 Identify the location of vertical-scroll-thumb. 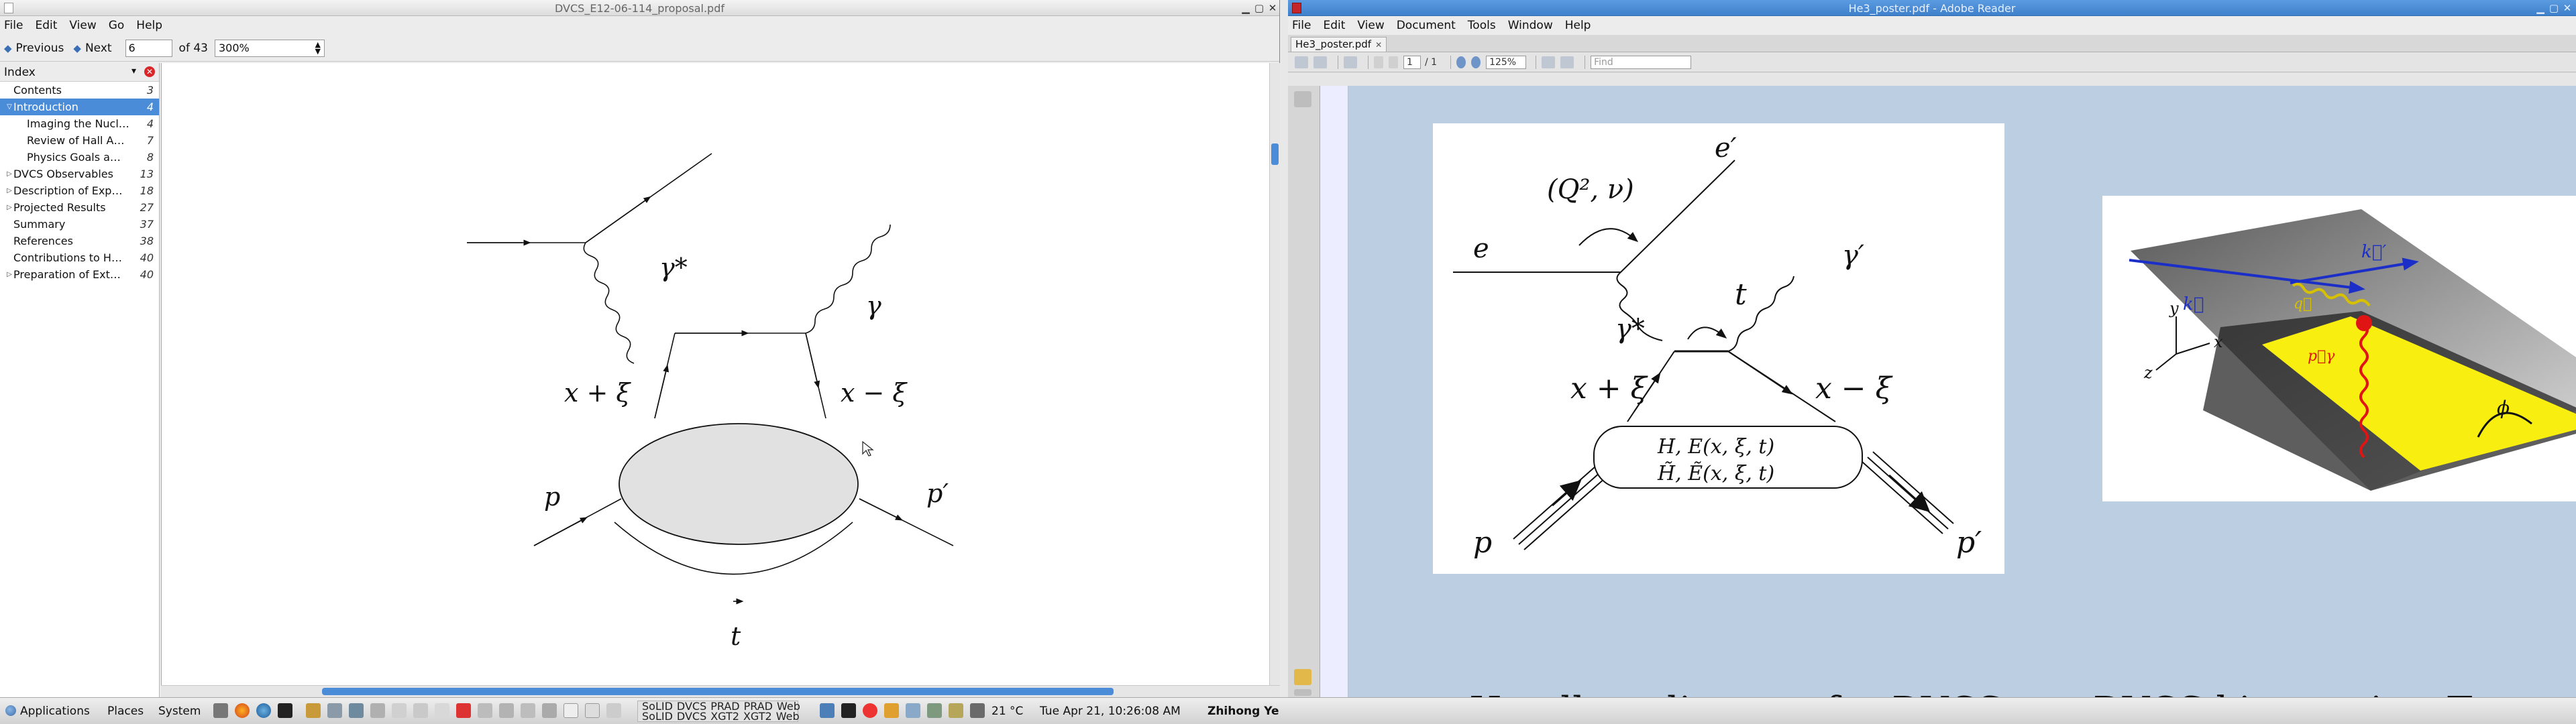
(1275, 154).